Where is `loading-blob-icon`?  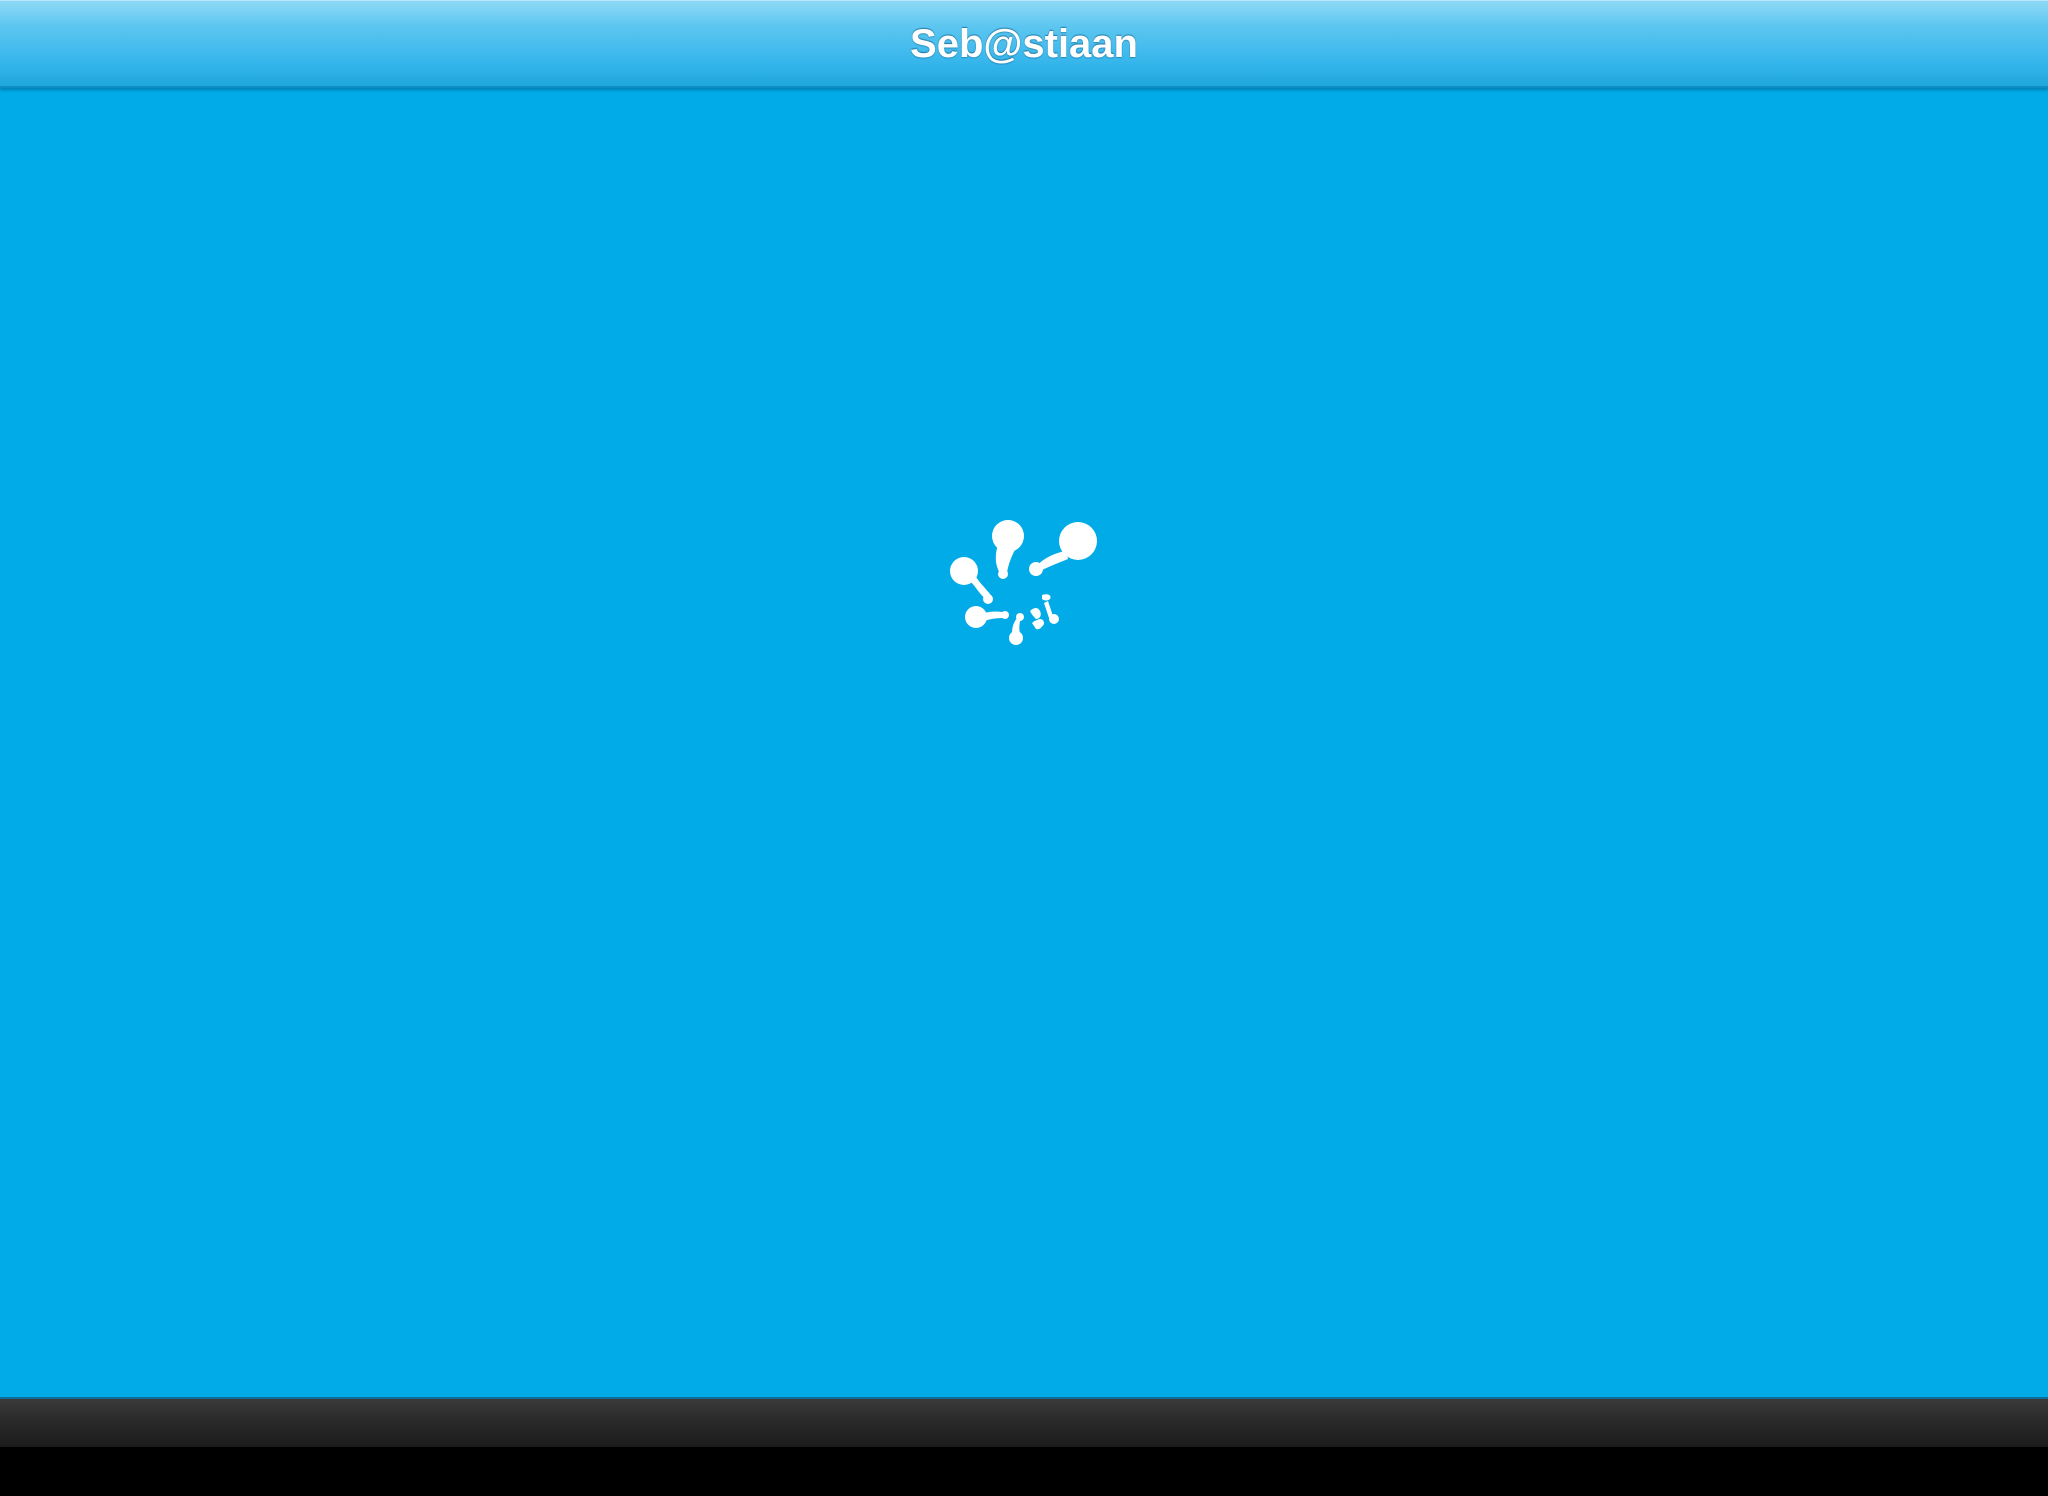
loading-blob-icon is located at coordinates (1023, 582).